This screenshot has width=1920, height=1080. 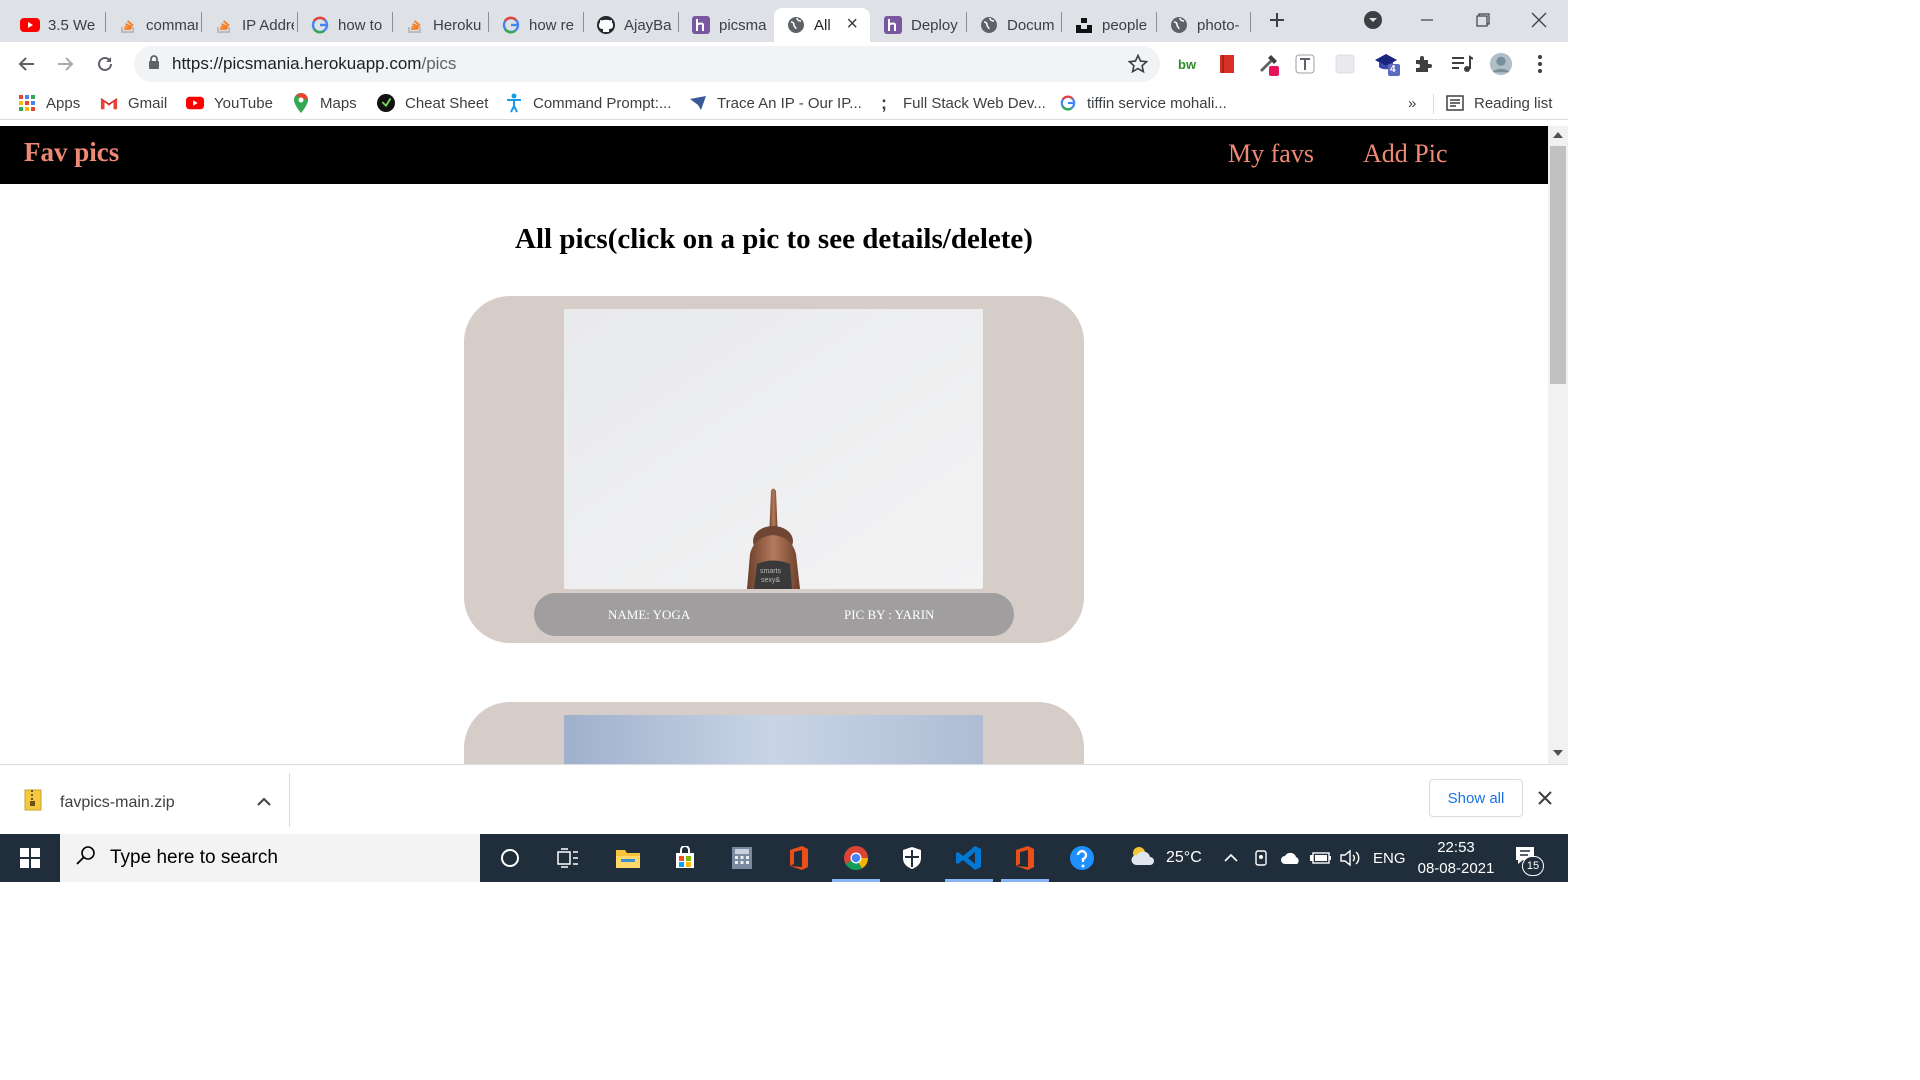 What do you see at coordinates (1456, 858) in the screenshot?
I see `clock: 22:53 08-08-2021` at bounding box center [1456, 858].